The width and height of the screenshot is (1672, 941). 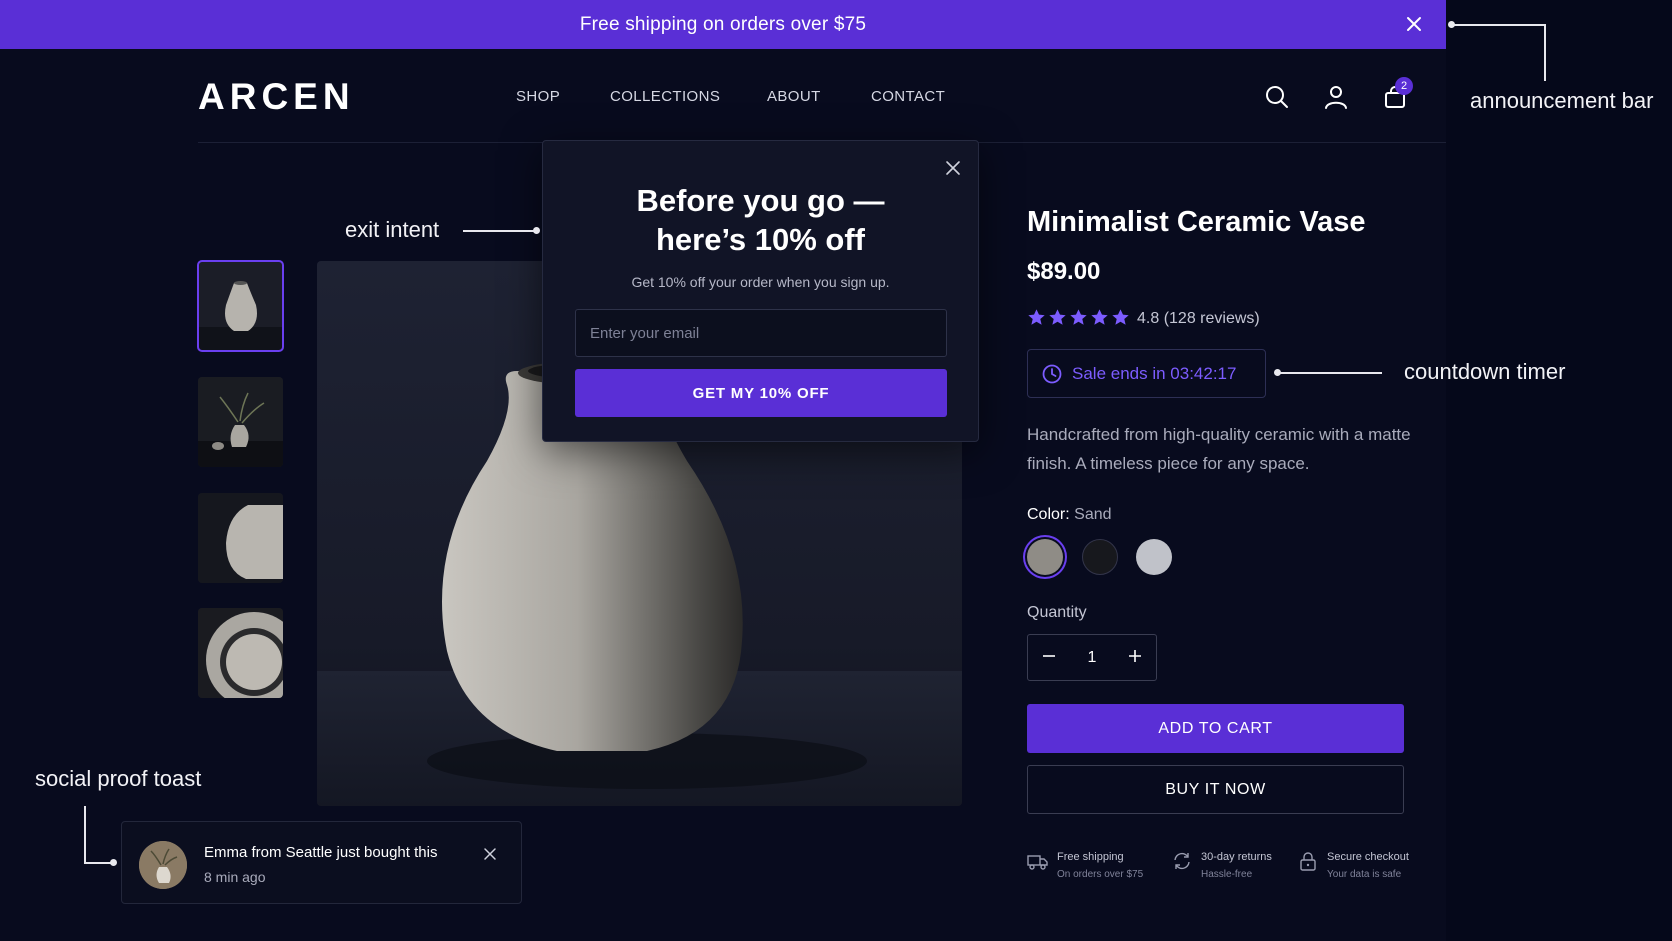 I want to click on email-field, so click(x=761, y=333).